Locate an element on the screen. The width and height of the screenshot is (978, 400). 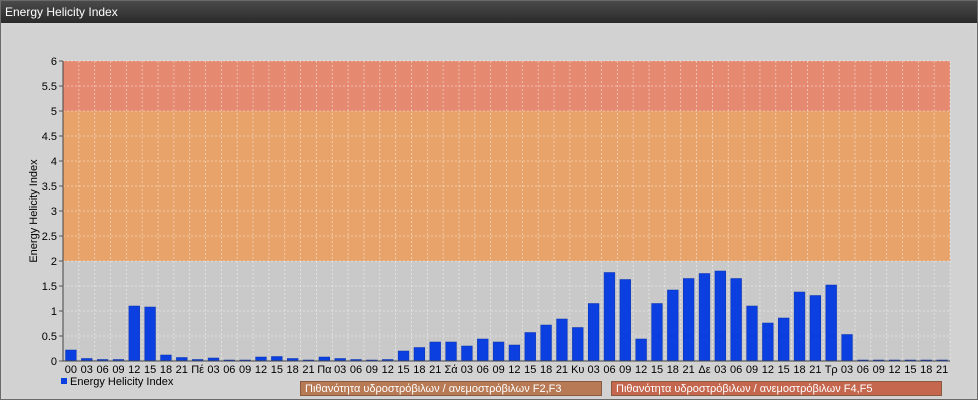
x-tick-label: Πέ is located at coordinates (197, 370).